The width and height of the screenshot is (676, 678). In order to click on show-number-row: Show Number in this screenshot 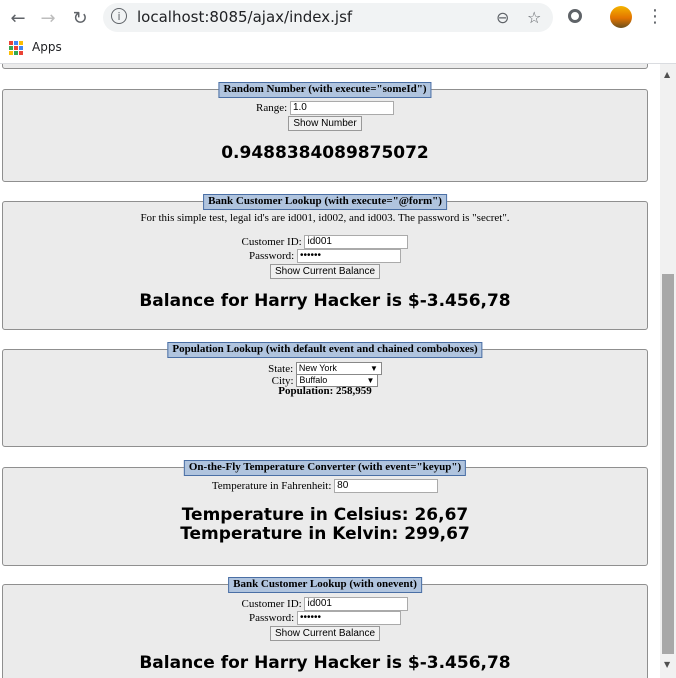, I will do `click(325, 123)`.